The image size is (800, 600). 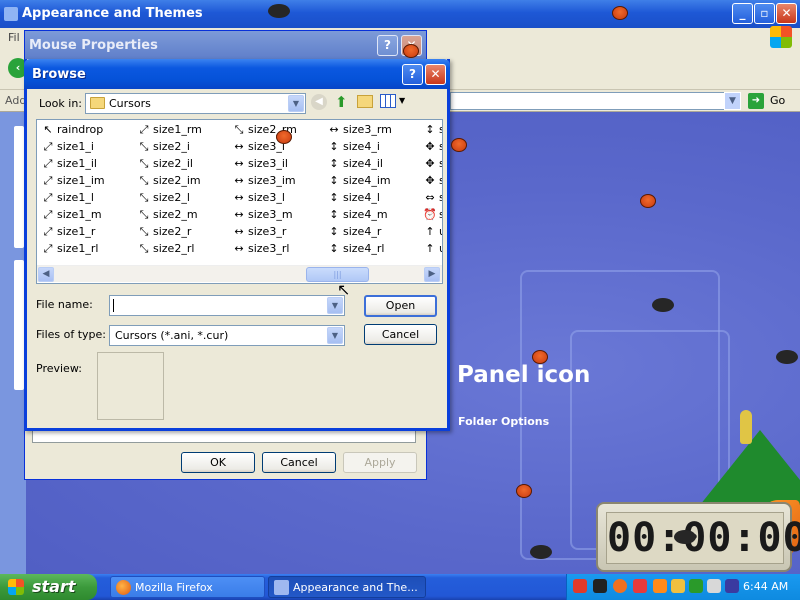 I want to click on browse-titlebar: Browse ? ✕, so click(x=237, y=74).